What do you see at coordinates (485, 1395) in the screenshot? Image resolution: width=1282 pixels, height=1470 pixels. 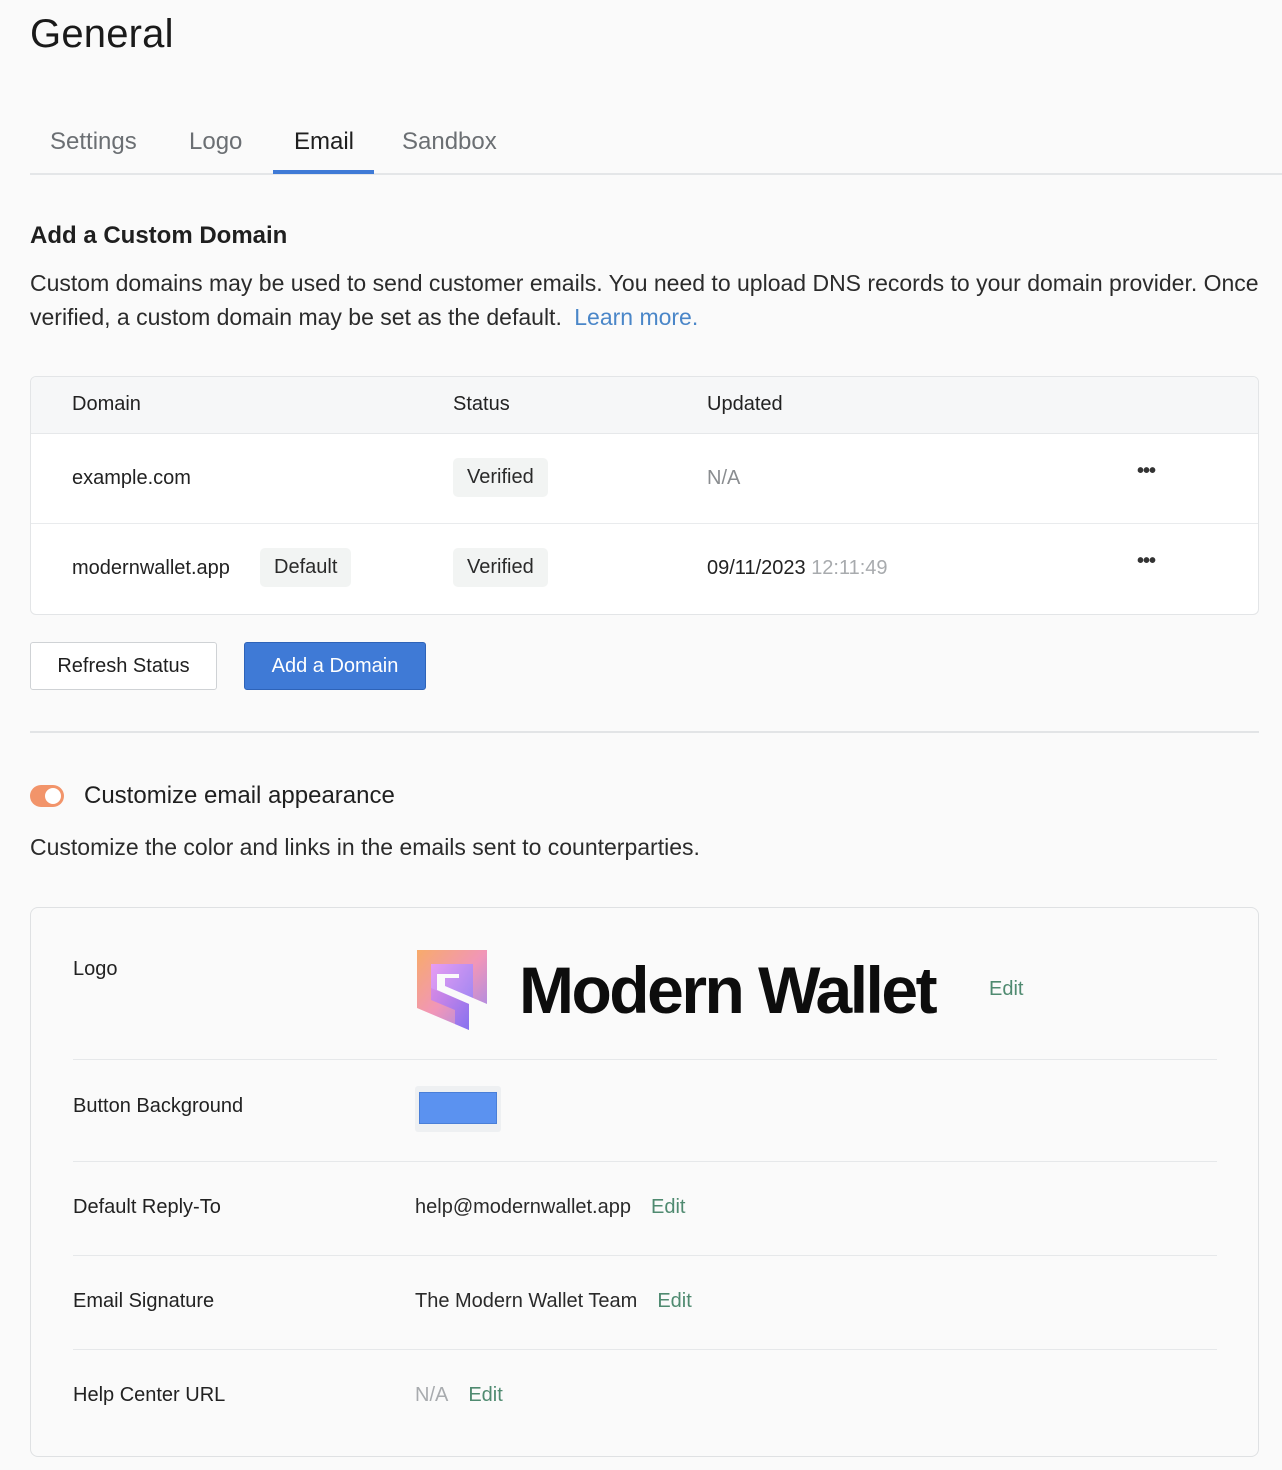 I see `edit-help-center-link: Edit` at bounding box center [485, 1395].